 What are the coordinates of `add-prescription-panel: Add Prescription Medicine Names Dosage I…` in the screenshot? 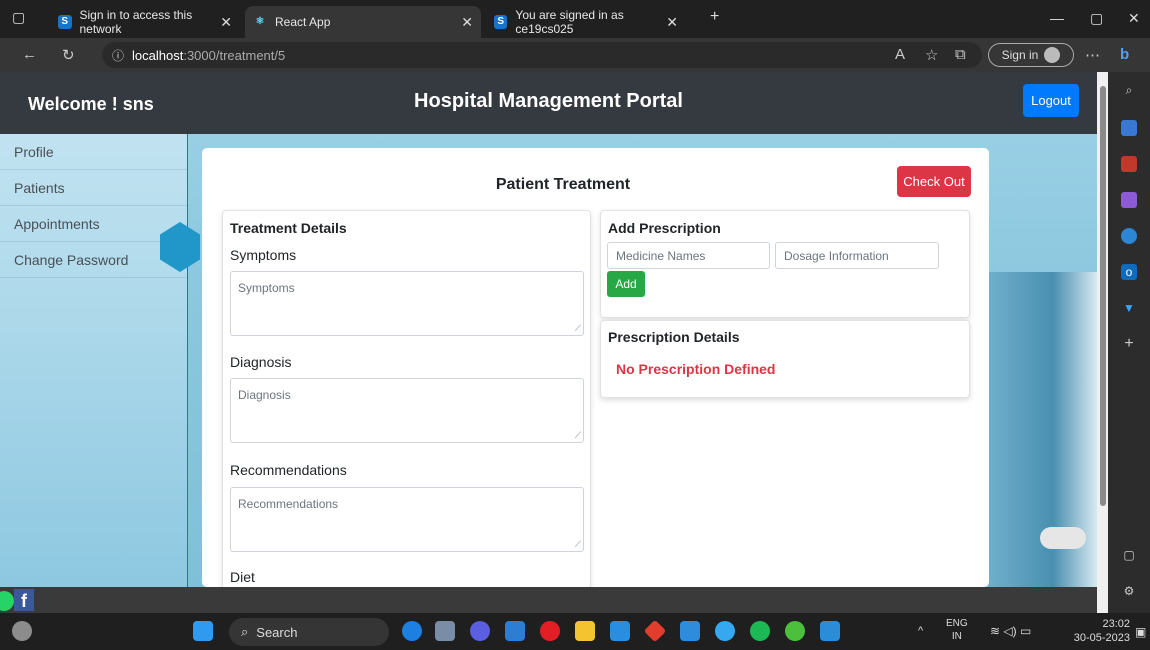 It's located at (785, 264).